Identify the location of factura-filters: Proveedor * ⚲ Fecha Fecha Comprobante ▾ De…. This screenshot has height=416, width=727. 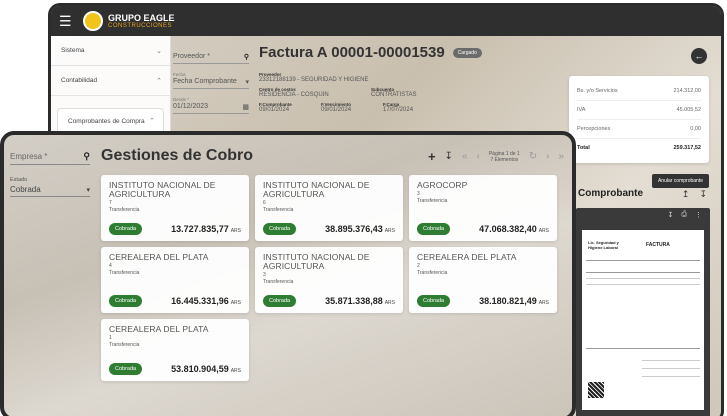
(211, 83).